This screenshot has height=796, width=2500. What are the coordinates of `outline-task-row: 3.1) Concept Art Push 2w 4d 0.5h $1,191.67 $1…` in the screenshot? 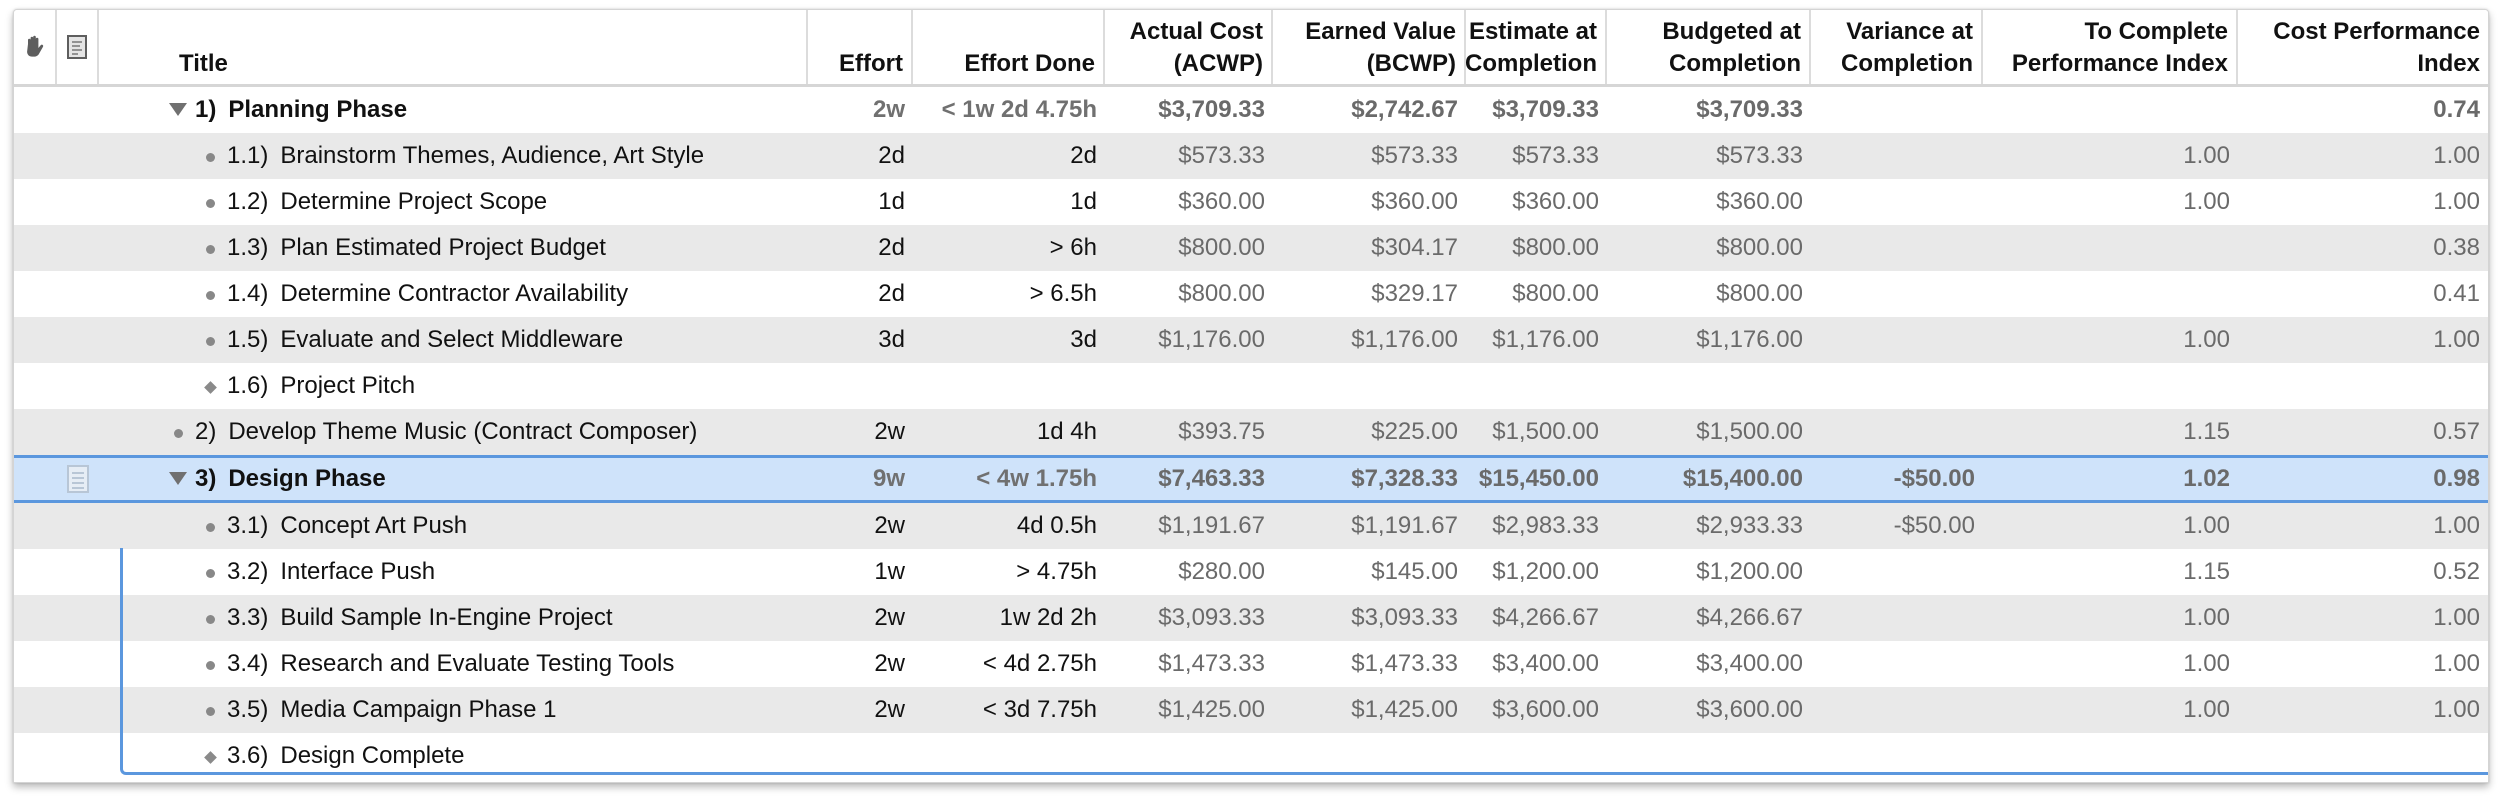 It's located at (1251, 526).